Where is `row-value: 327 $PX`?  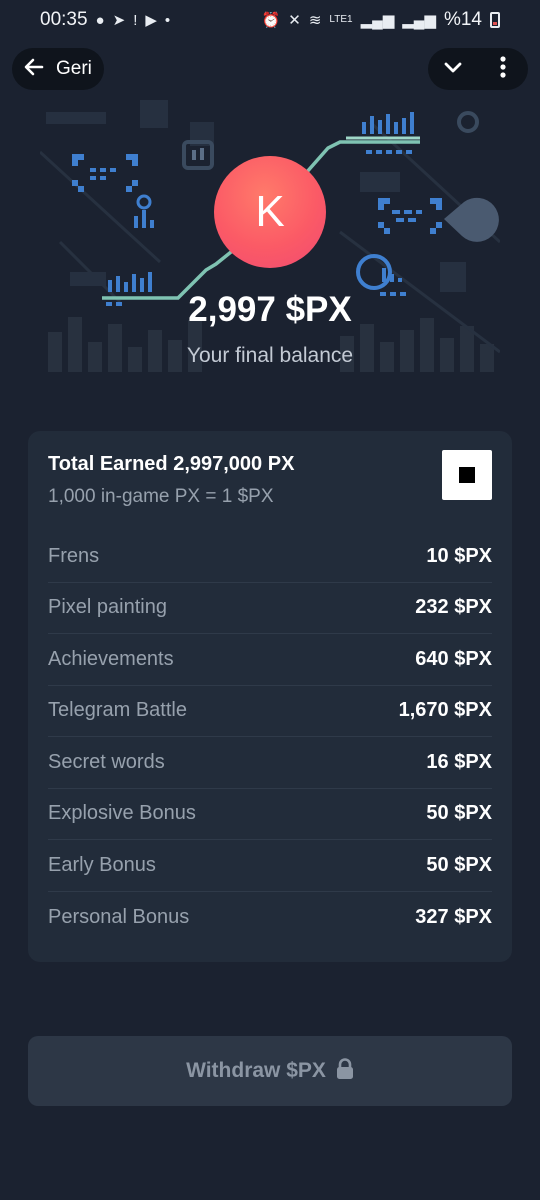
row-value: 327 $PX is located at coordinates (453, 916).